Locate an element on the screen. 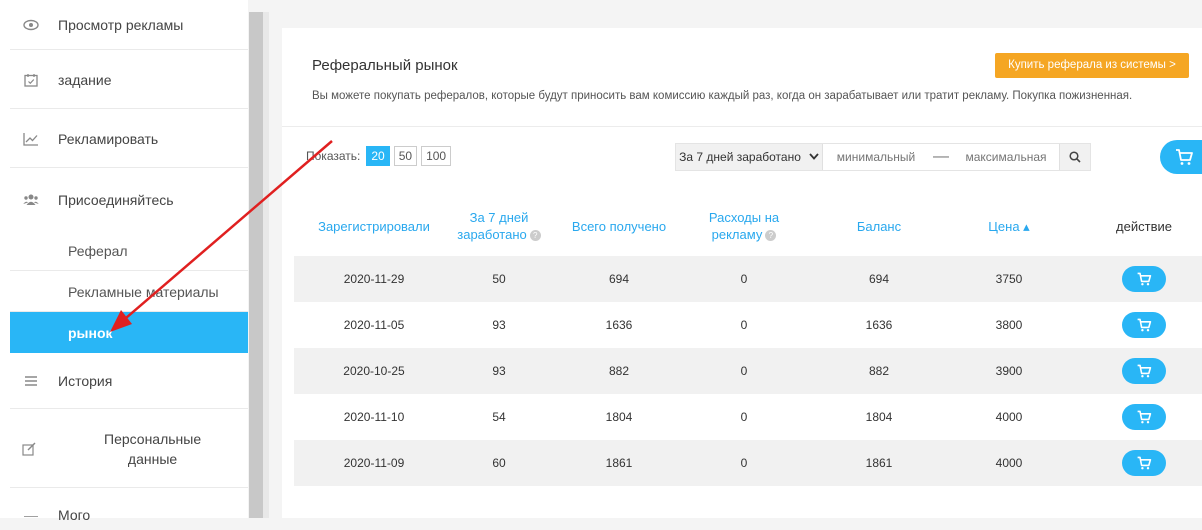  header-label: действие is located at coordinates (1144, 226).